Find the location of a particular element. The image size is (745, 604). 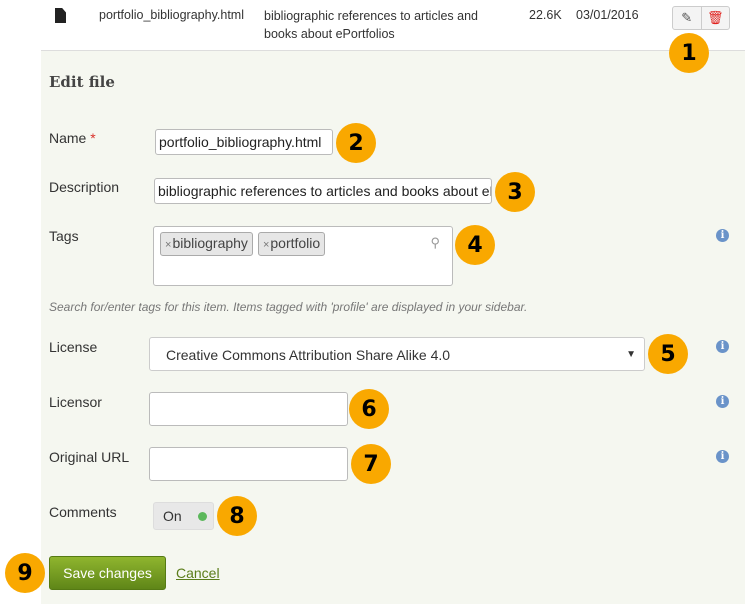

search-icon: ⚲ is located at coordinates (435, 242).